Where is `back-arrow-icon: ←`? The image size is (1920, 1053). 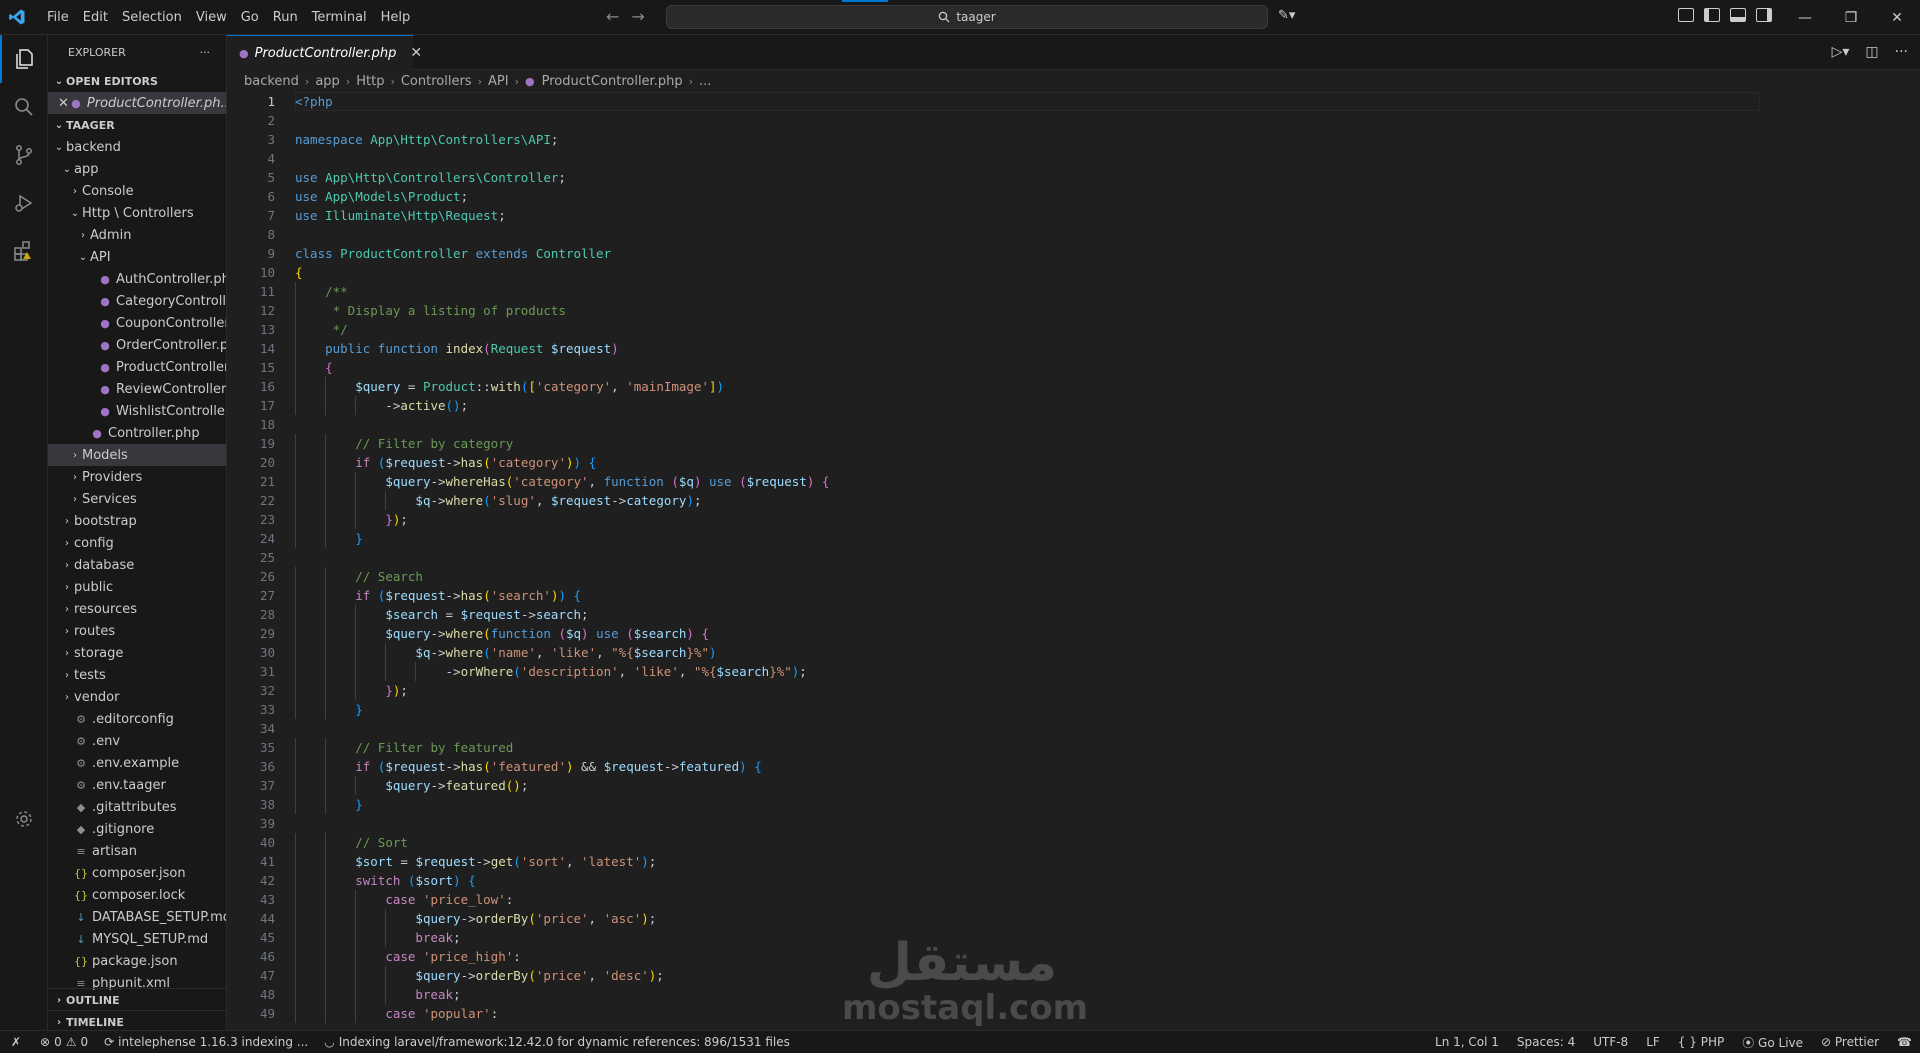 back-arrow-icon: ← is located at coordinates (612, 16).